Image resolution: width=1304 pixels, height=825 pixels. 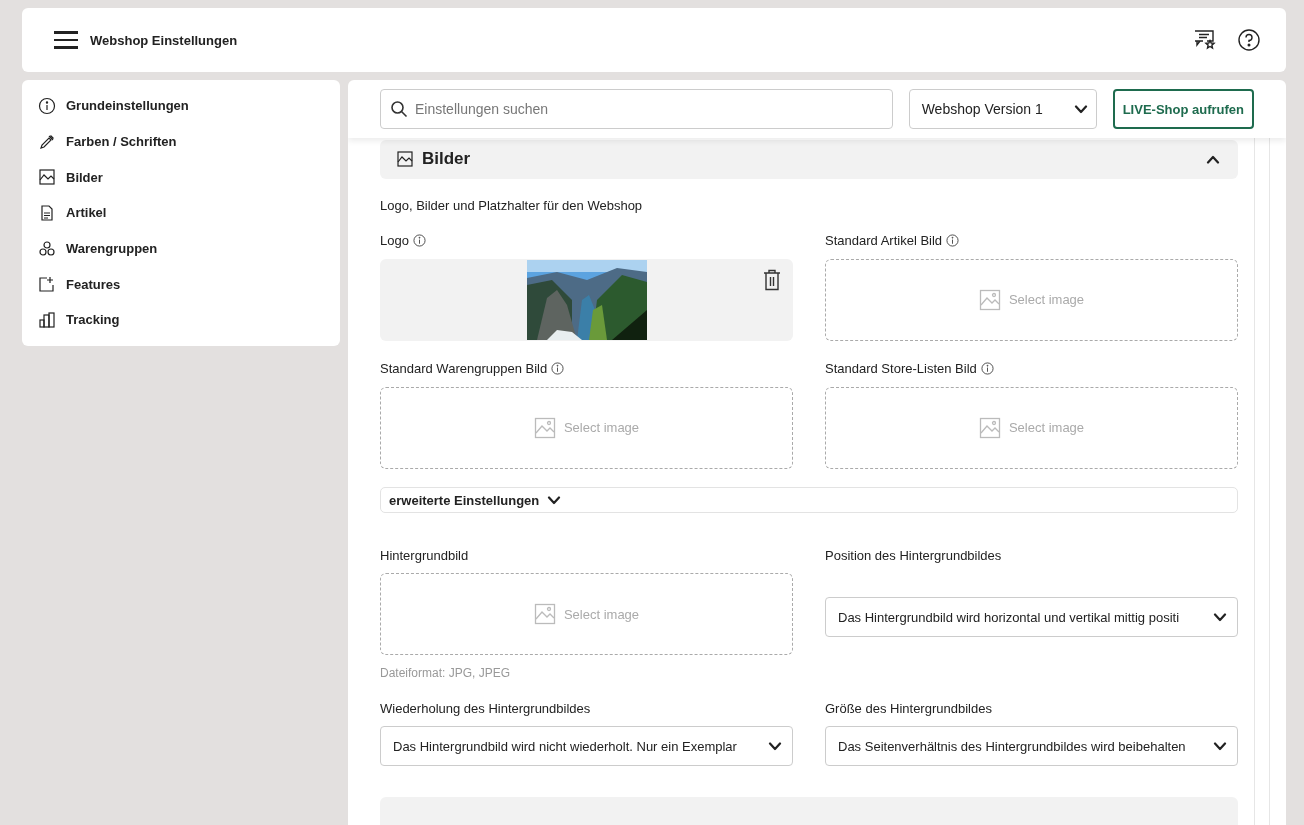 I want to click on sidebar-item: Tracking, so click(x=181, y=320).